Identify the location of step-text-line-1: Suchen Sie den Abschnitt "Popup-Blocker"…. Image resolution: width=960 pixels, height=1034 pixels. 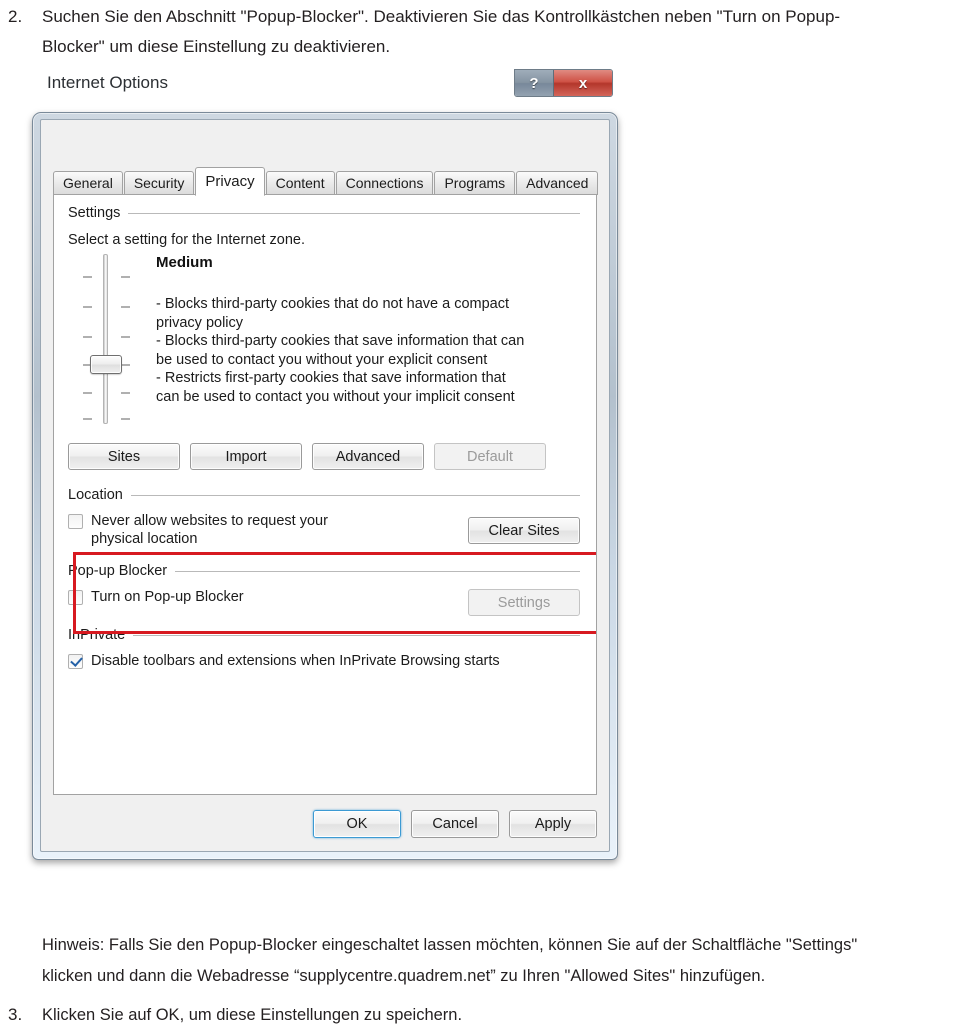
(441, 16).